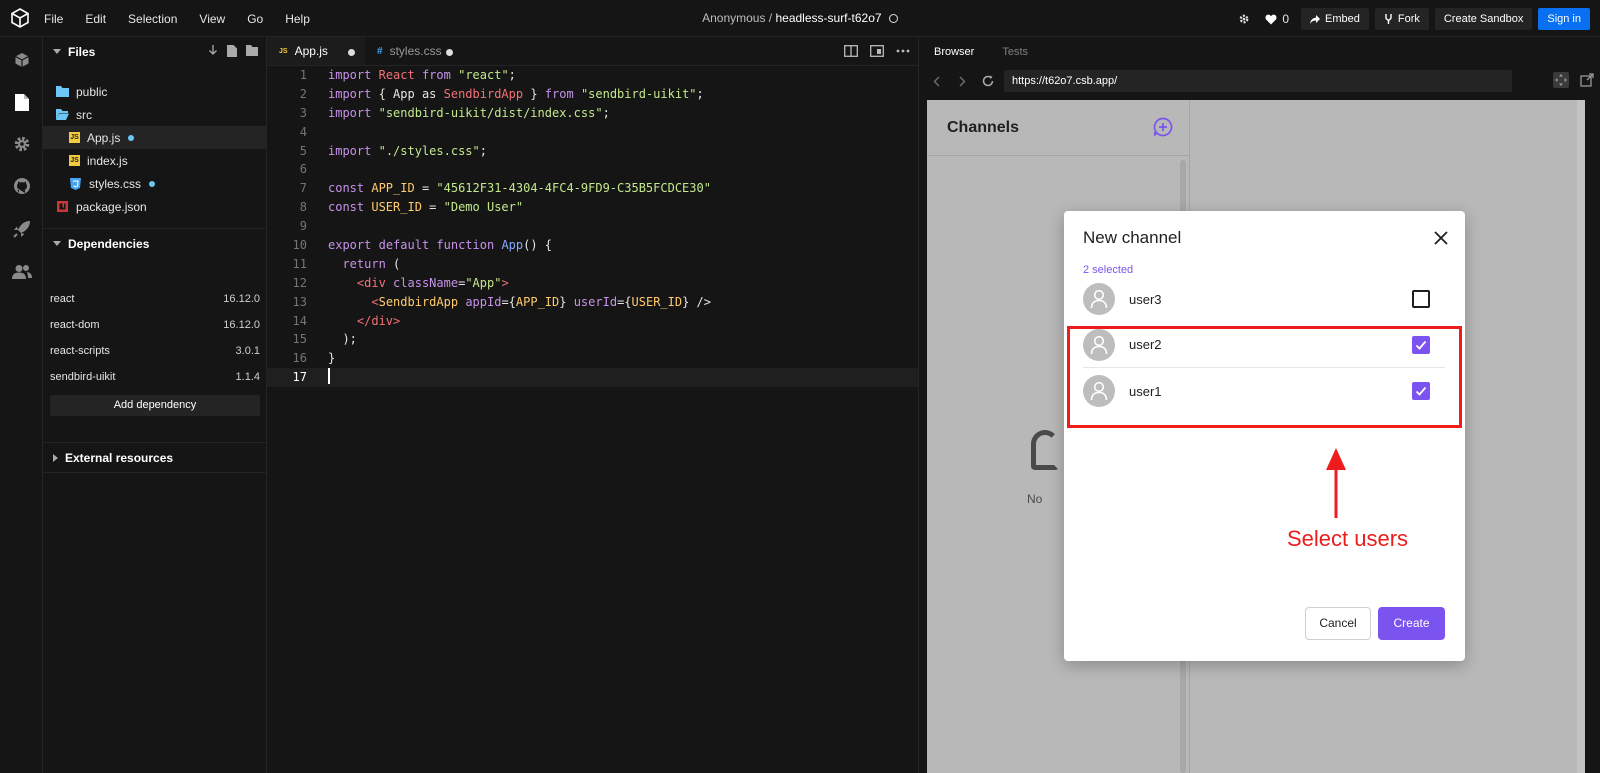  What do you see at coordinates (1564, 19) in the screenshot?
I see `sign-in-button: Sign in` at bounding box center [1564, 19].